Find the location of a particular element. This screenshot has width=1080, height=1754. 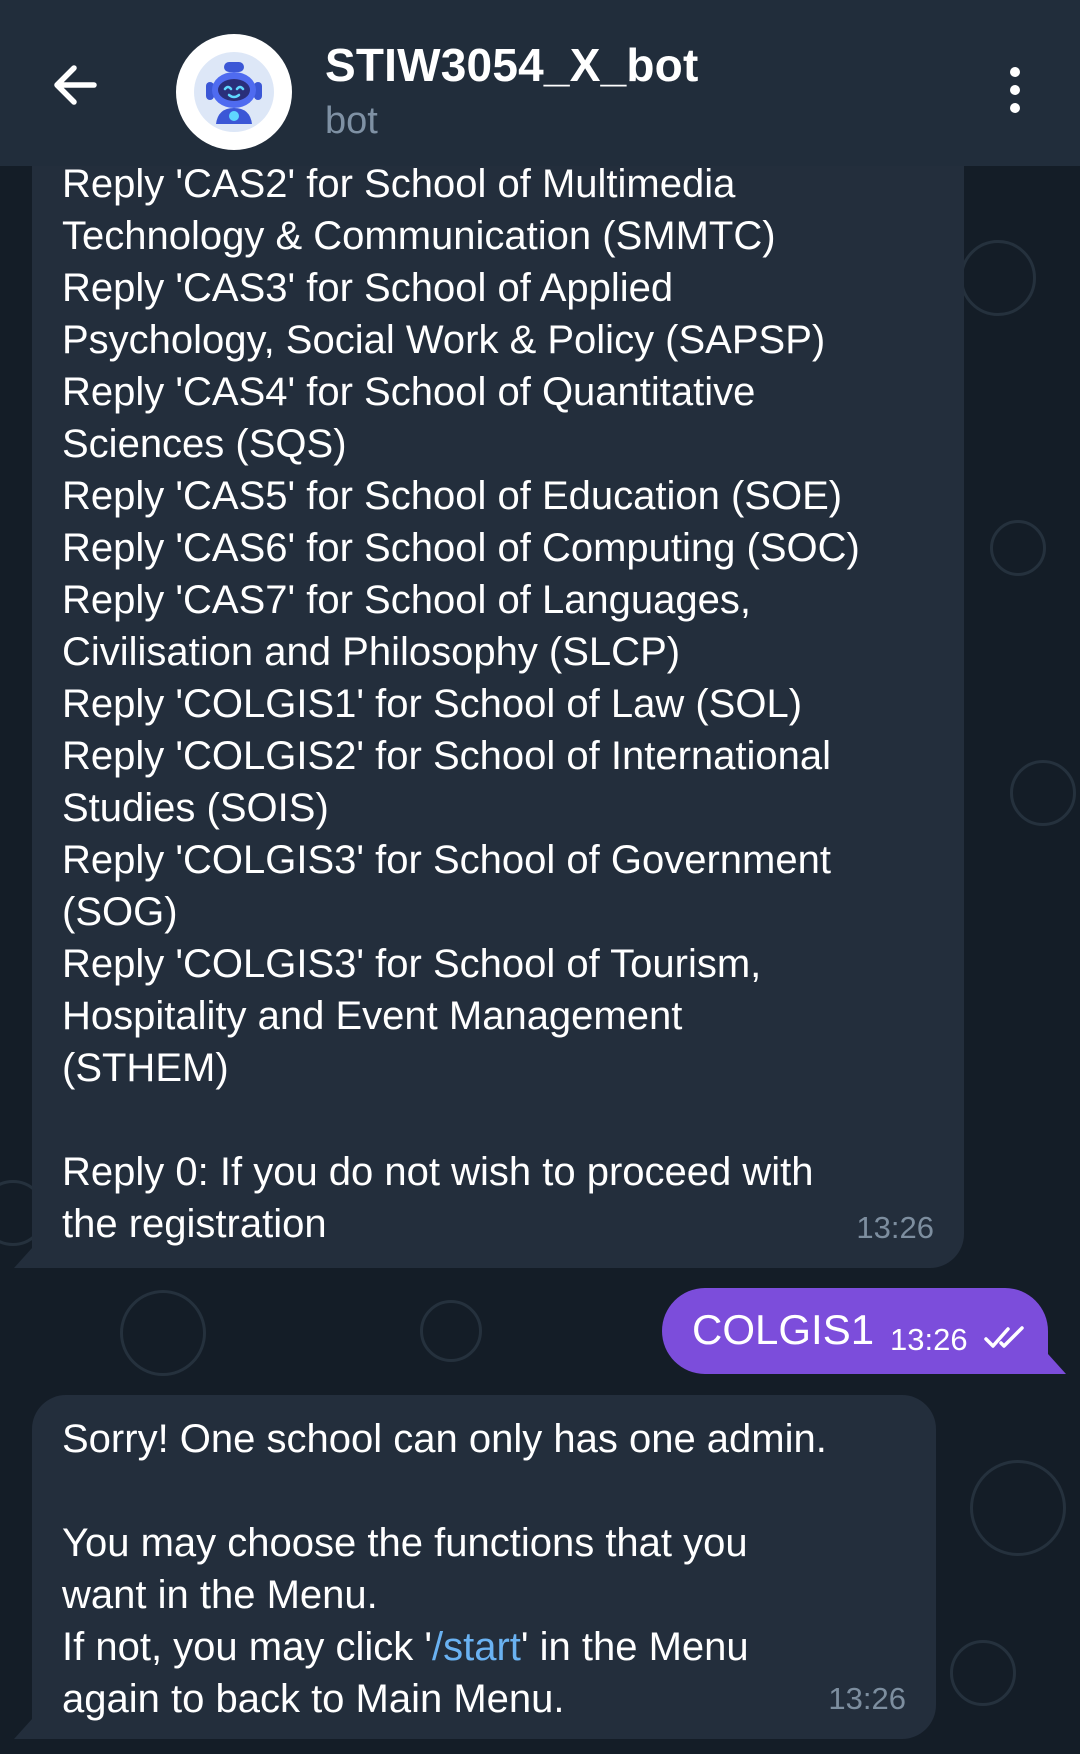

message-line: Reply 'COLGIS1' for School of Law (SOL) is located at coordinates (432, 704).